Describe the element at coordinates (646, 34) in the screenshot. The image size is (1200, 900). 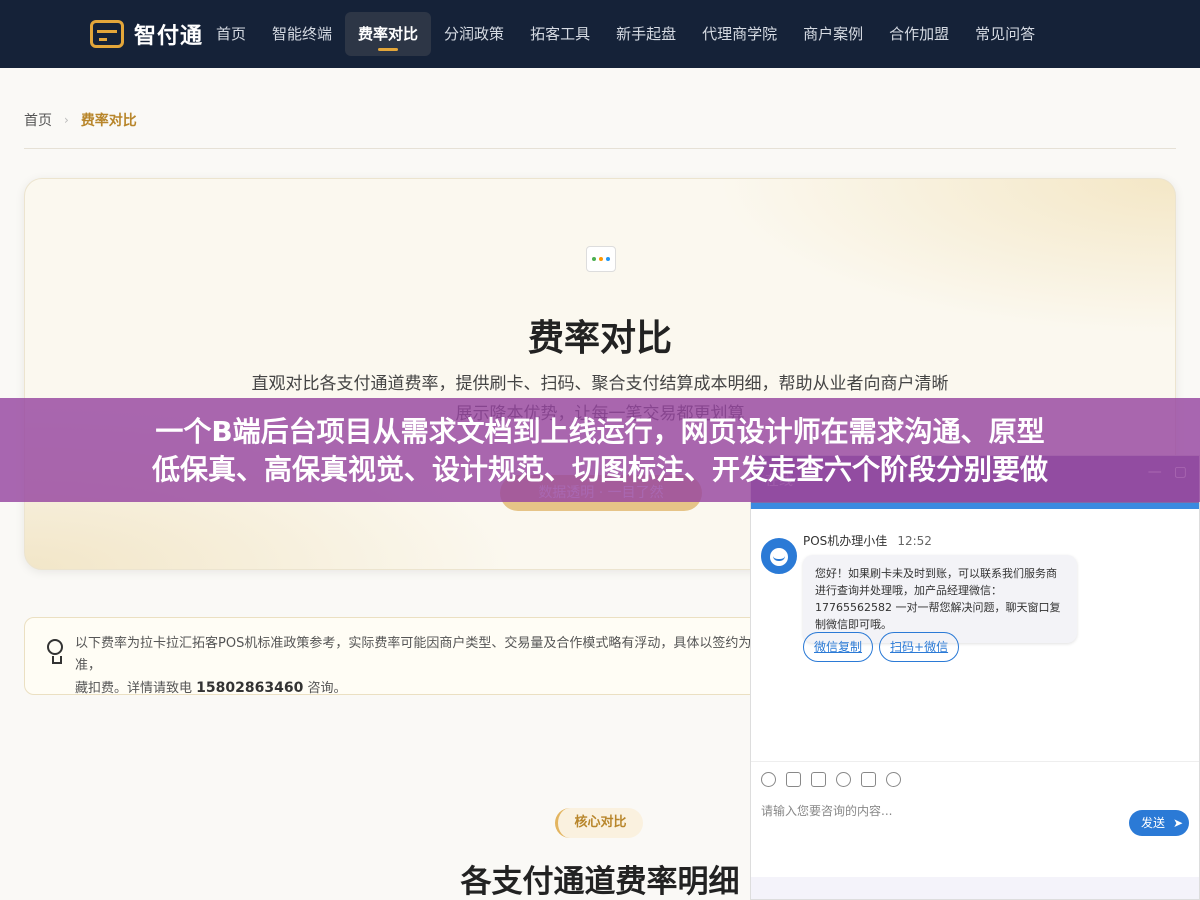
I see `nav-item-beginner: 新手起盘` at that location.